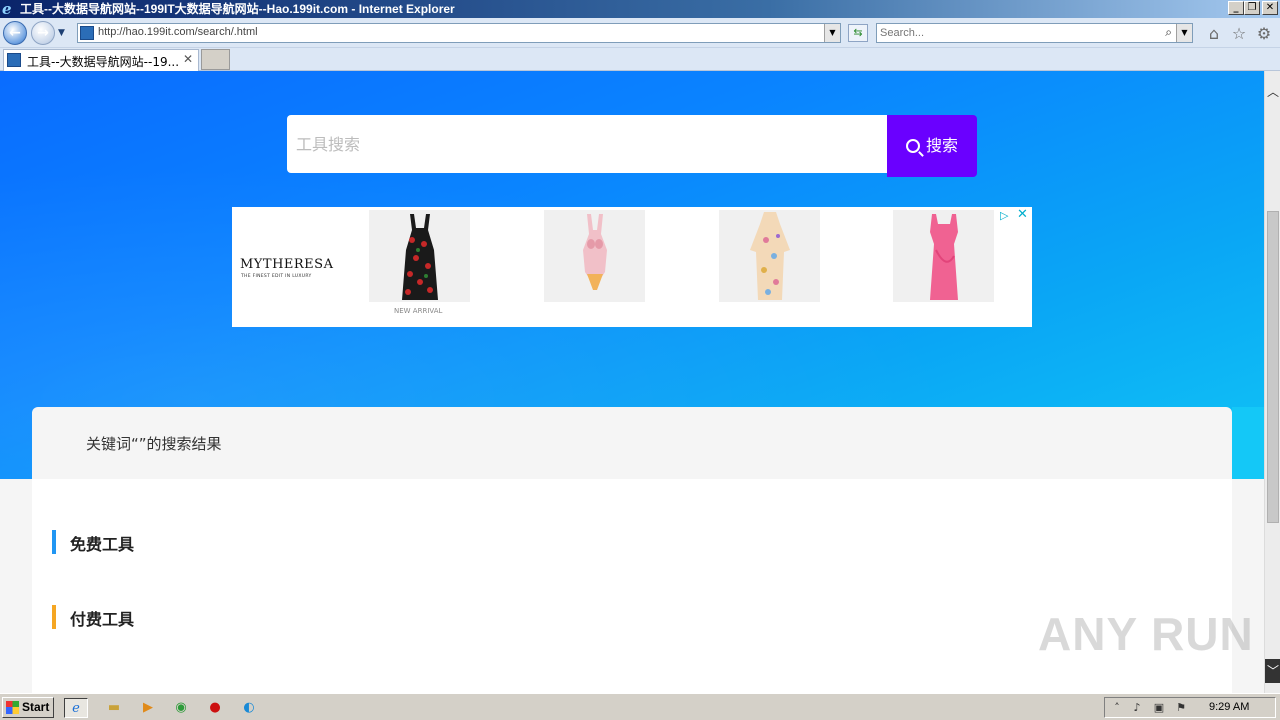 This screenshot has height=720, width=1280. I want to click on tab-active: 工具--大数据导航网站--19... ✕, so click(101, 60).